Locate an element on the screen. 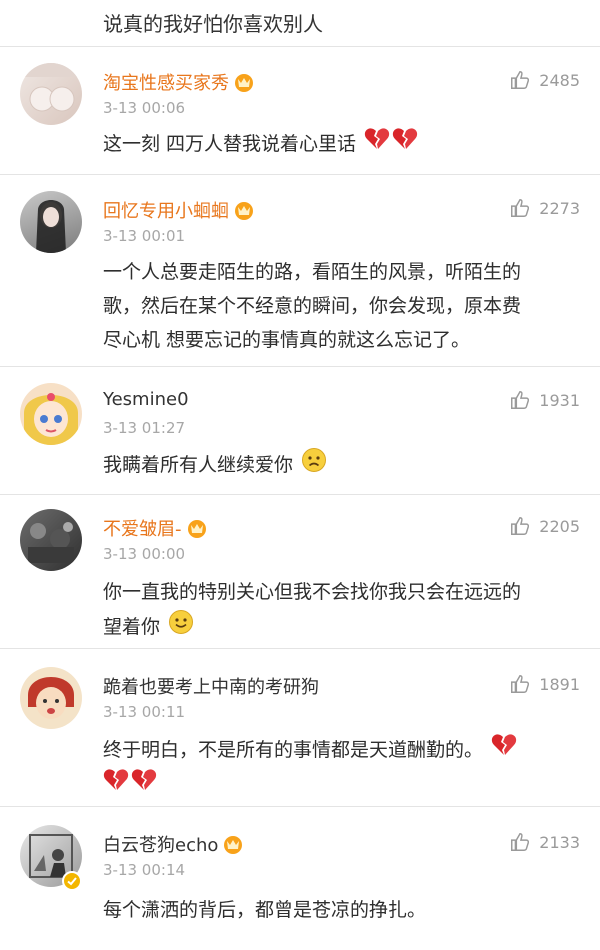 The image size is (600, 950). comment-body: 我瞒着所有人继续爱你 is located at coordinates (340, 465).